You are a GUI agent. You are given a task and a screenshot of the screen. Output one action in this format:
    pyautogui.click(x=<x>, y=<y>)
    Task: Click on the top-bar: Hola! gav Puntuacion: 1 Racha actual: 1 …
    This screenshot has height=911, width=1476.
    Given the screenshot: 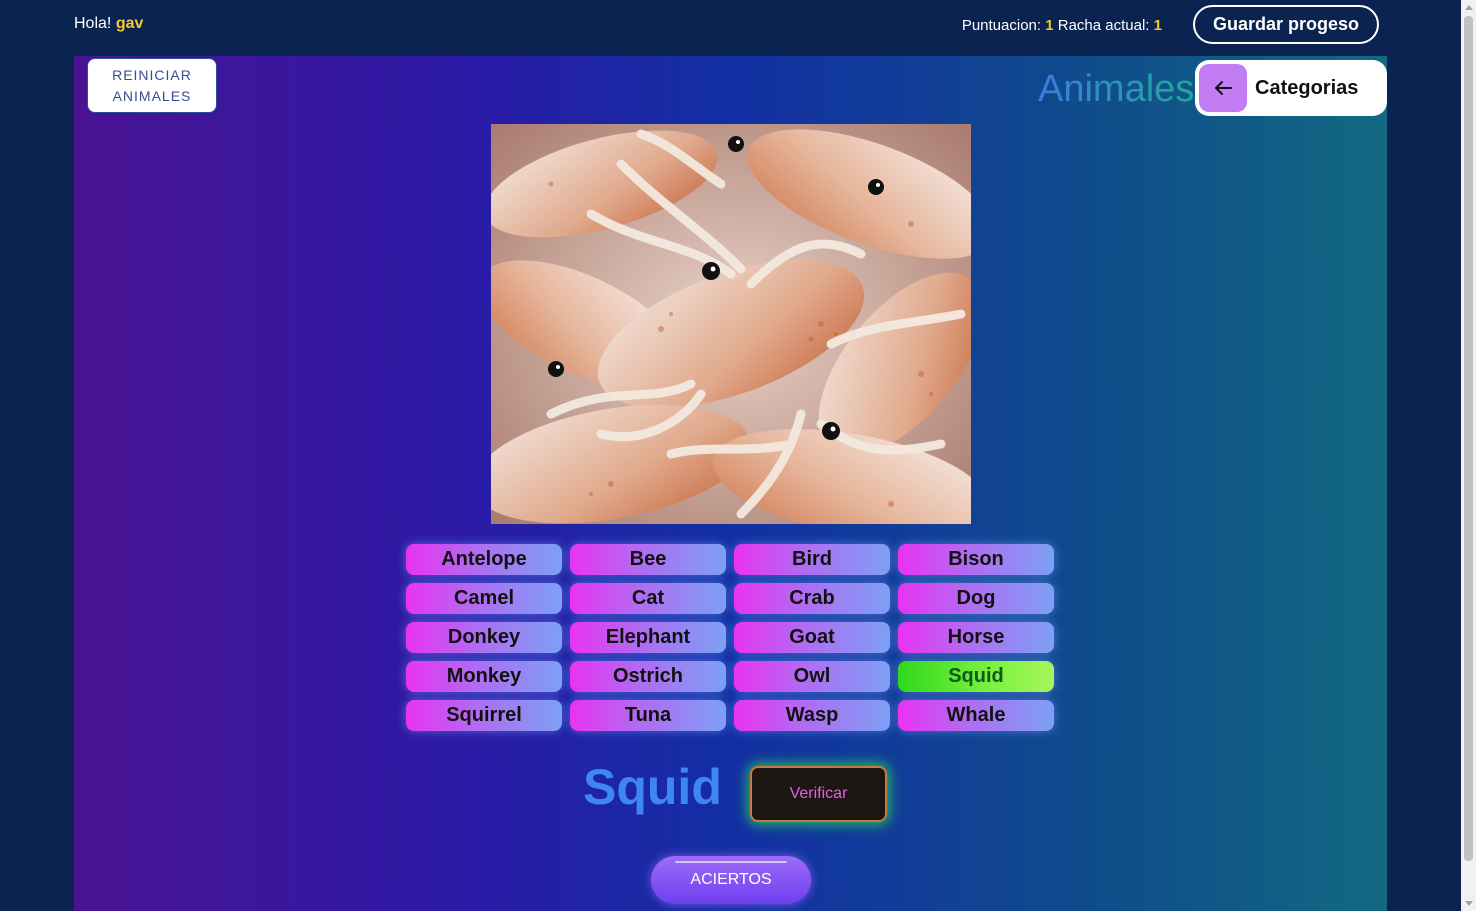 What is the action you would take?
    pyautogui.click(x=730, y=28)
    